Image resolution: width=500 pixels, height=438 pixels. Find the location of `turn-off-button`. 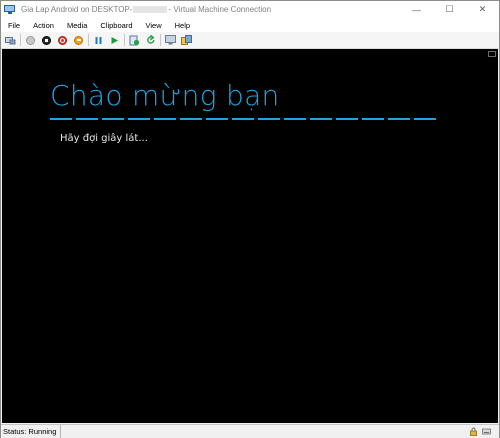

turn-off-button is located at coordinates (46, 40).